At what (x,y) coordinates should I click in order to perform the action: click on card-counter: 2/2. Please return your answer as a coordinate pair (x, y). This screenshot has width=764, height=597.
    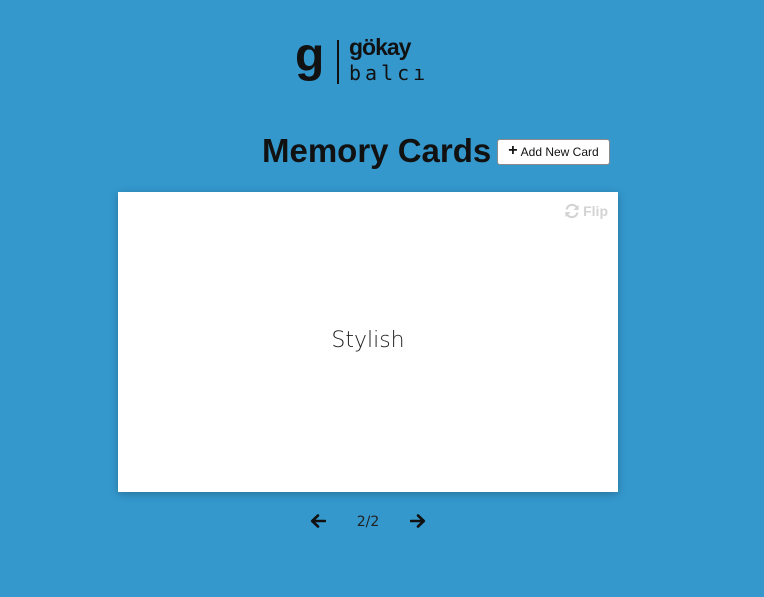
    Looking at the image, I should click on (368, 522).